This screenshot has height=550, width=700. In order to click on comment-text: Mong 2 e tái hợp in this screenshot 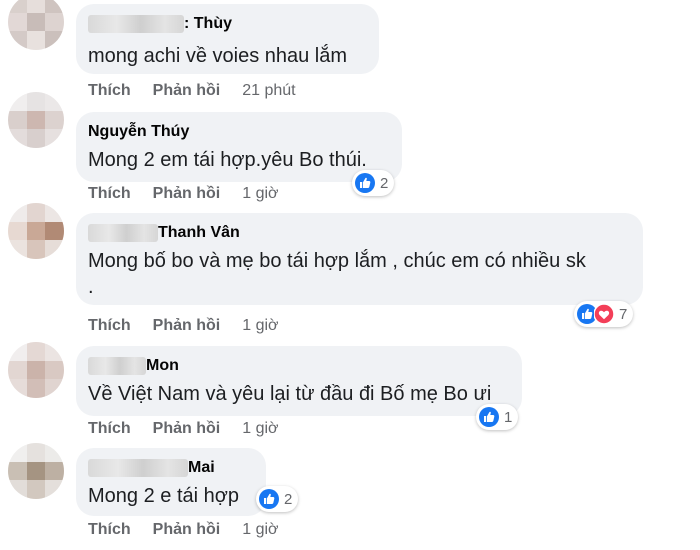, I will do `click(163, 496)`.